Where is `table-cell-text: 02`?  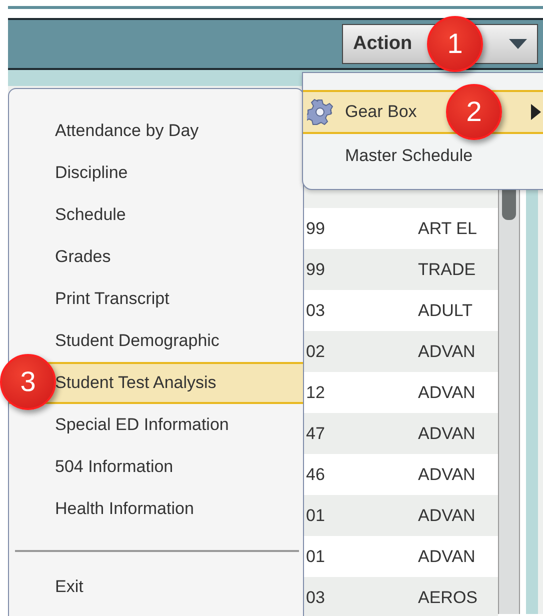
table-cell-text: 02 is located at coordinates (316, 352).